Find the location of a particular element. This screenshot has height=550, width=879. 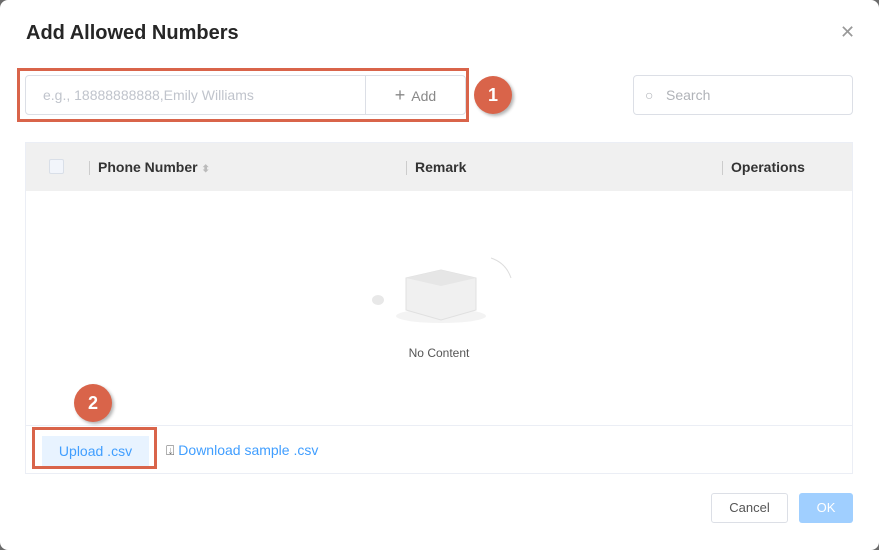

column-operations: Operations is located at coordinates (768, 167).